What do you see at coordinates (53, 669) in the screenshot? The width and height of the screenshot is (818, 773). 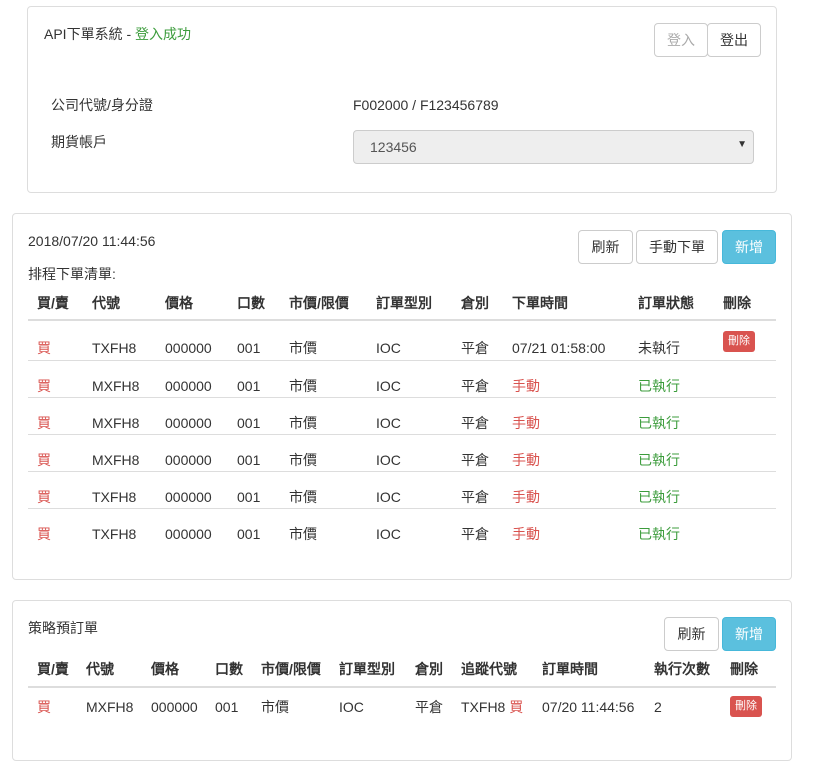 I see `strategy-col-header: 買/賣` at bounding box center [53, 669].